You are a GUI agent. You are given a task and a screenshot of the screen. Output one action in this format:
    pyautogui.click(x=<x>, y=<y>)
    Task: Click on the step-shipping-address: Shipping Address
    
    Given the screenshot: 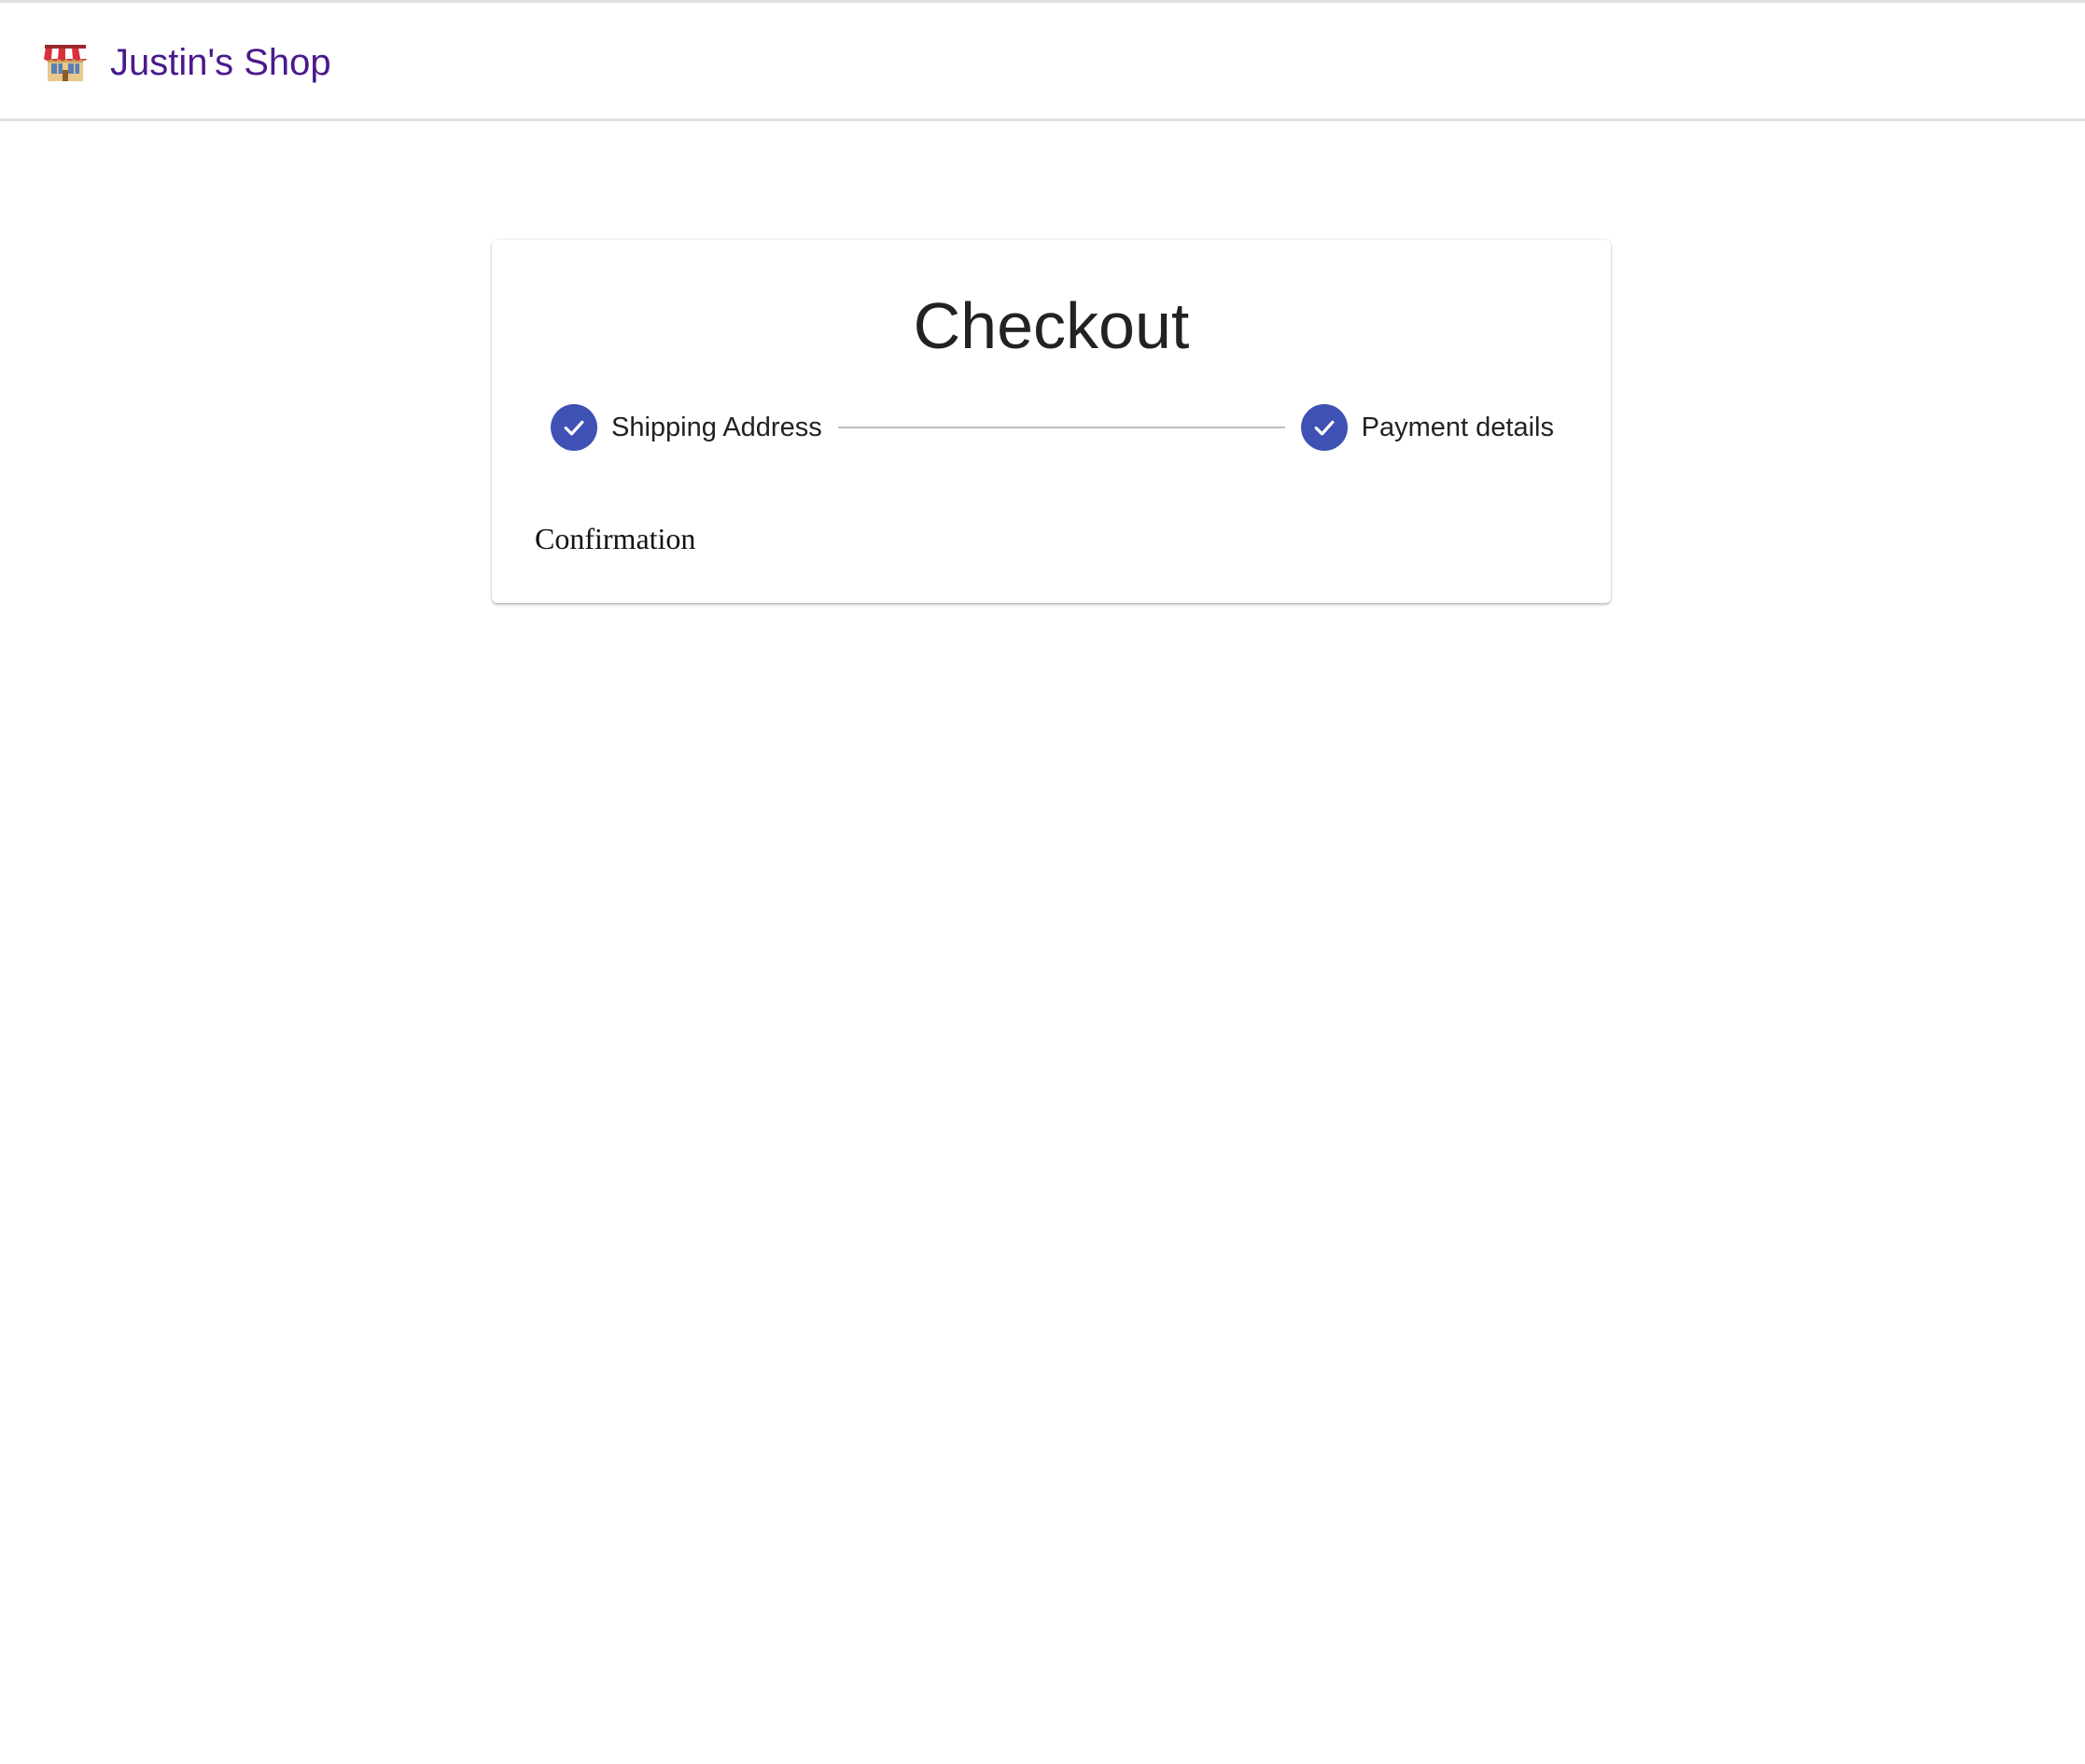 What is the action you would take?
    pyautogui.click(x=686, y=427)
    